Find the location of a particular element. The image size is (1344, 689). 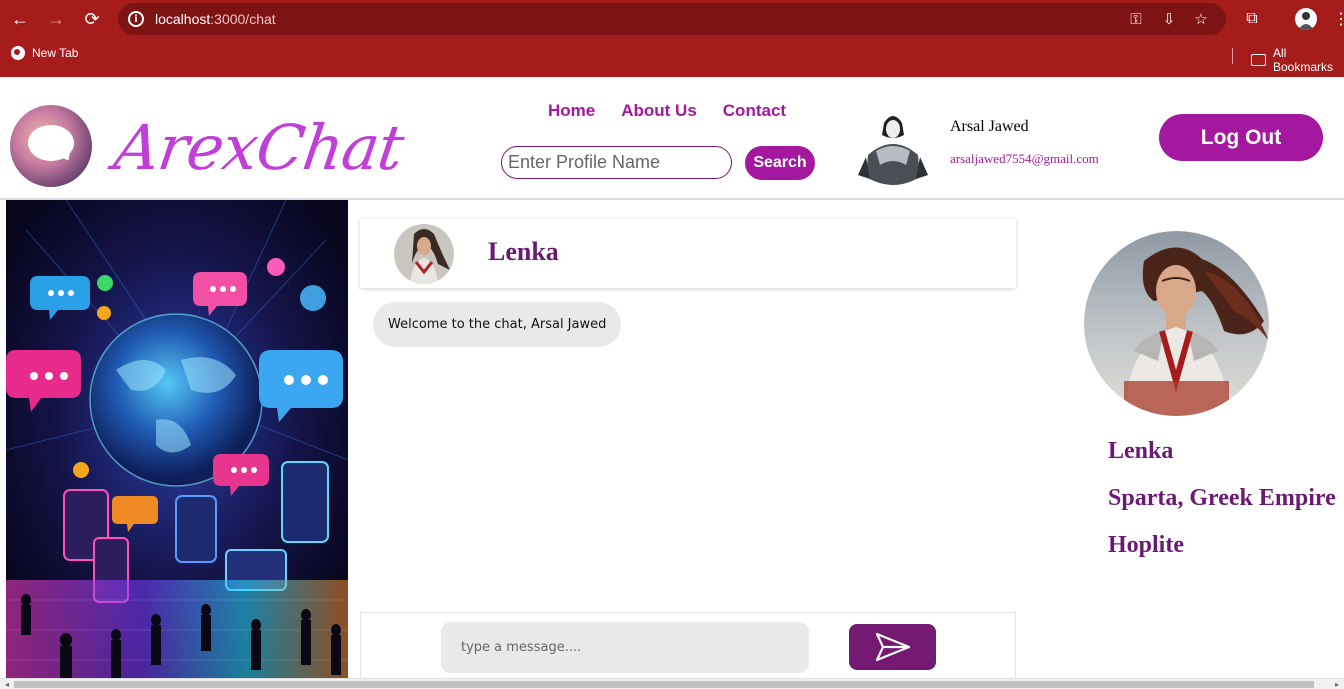

menu-icon: ⋮ is located at coordinates (1337, 19).